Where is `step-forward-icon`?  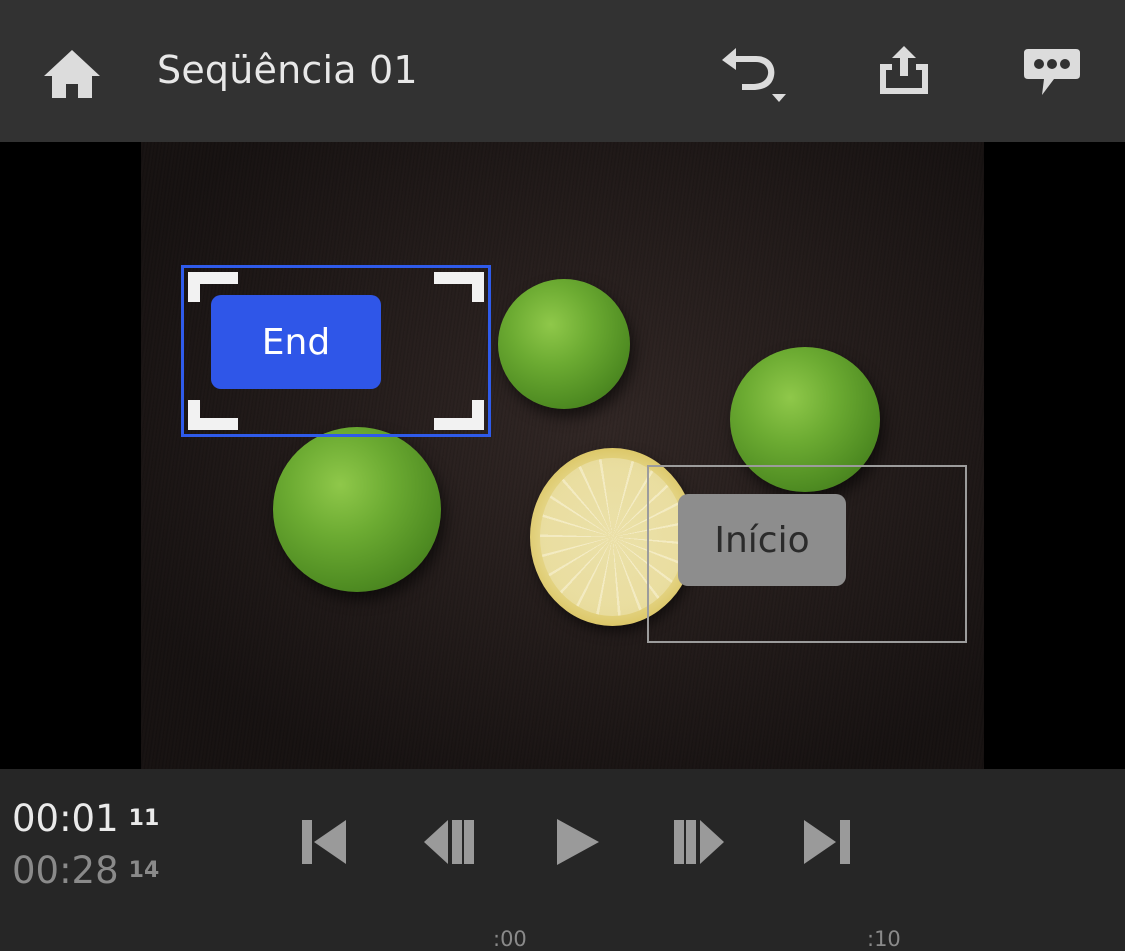 step-forward-icon is located at coordinates (699, 842).